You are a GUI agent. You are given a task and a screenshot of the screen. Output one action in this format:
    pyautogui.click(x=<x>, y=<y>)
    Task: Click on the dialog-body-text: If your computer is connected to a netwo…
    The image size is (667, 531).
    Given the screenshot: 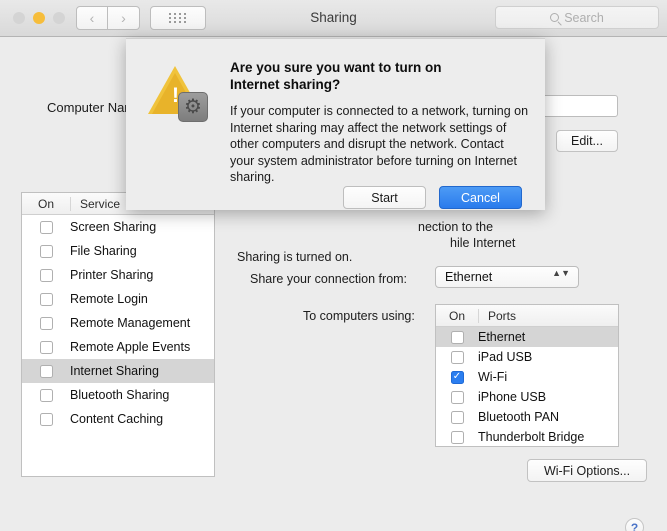 What is the action you would take?
    pyautogui.click(x=379, y=144)
    